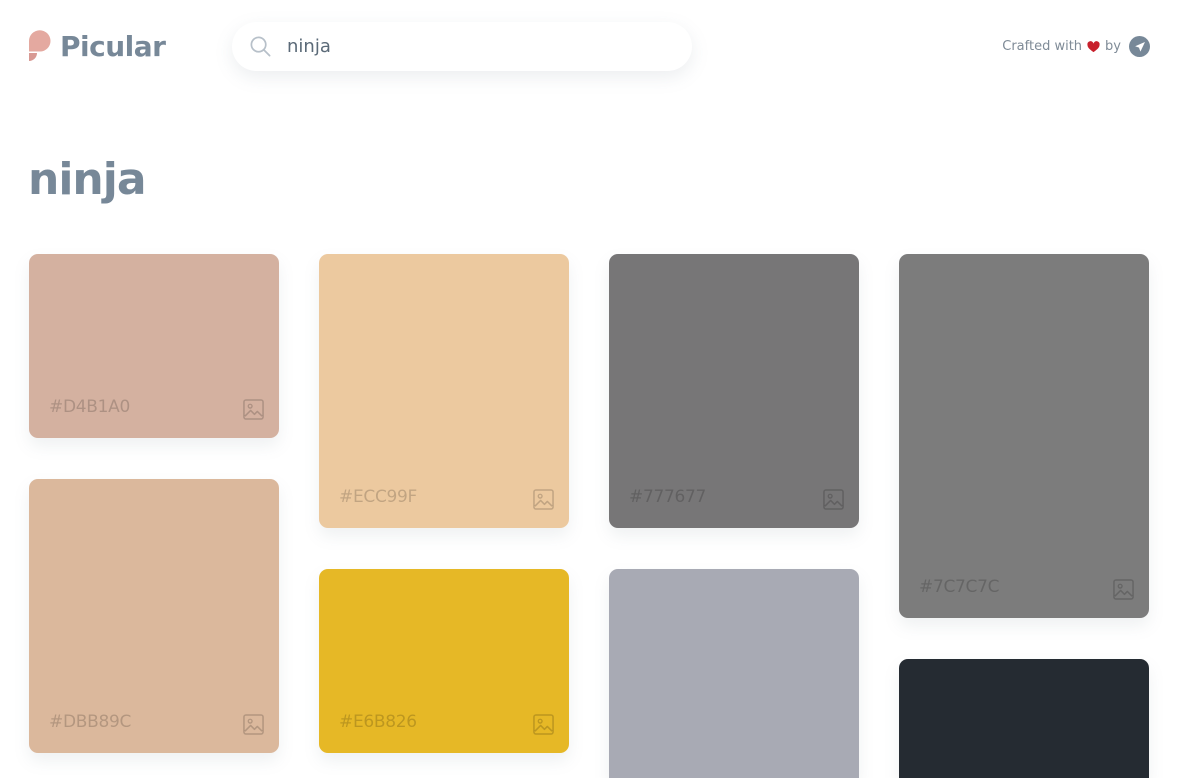  Describe the element at coordinates (89, 407) in the screenshot. I see `swatch-hex-label: #D4B1A0` at that location.